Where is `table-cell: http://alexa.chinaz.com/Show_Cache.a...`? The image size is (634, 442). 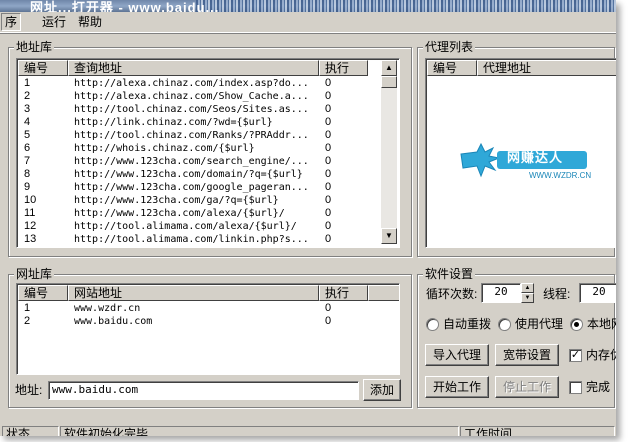
table-cell: http://alexa.chinaz.com/Show_Cache.a... is located at coordinates (191, 96).